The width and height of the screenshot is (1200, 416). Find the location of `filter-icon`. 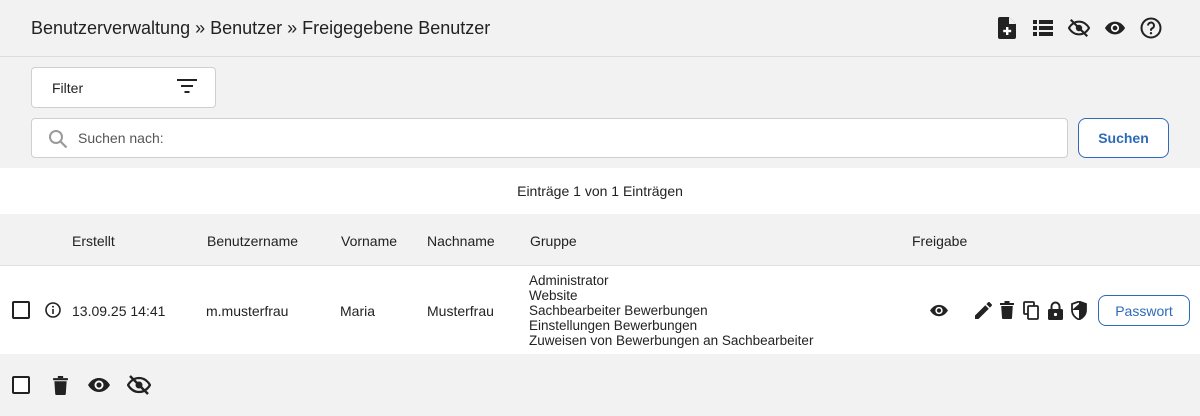

filter-icon is located at coordinates (187, 88).